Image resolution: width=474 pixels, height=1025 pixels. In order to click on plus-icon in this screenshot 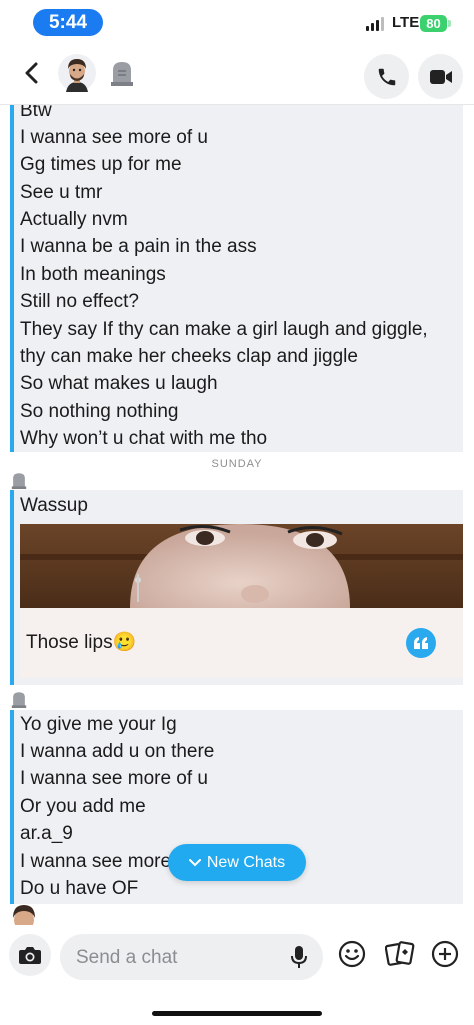, I will do `click(445, 954)`.